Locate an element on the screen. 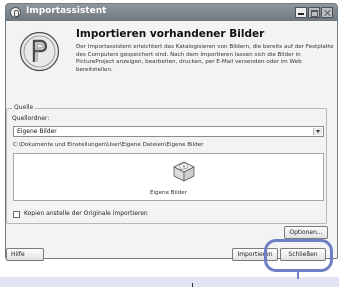 This screenshot has height=287, width=339. title-bar: Importassistent is located at coordinates (171, 12).